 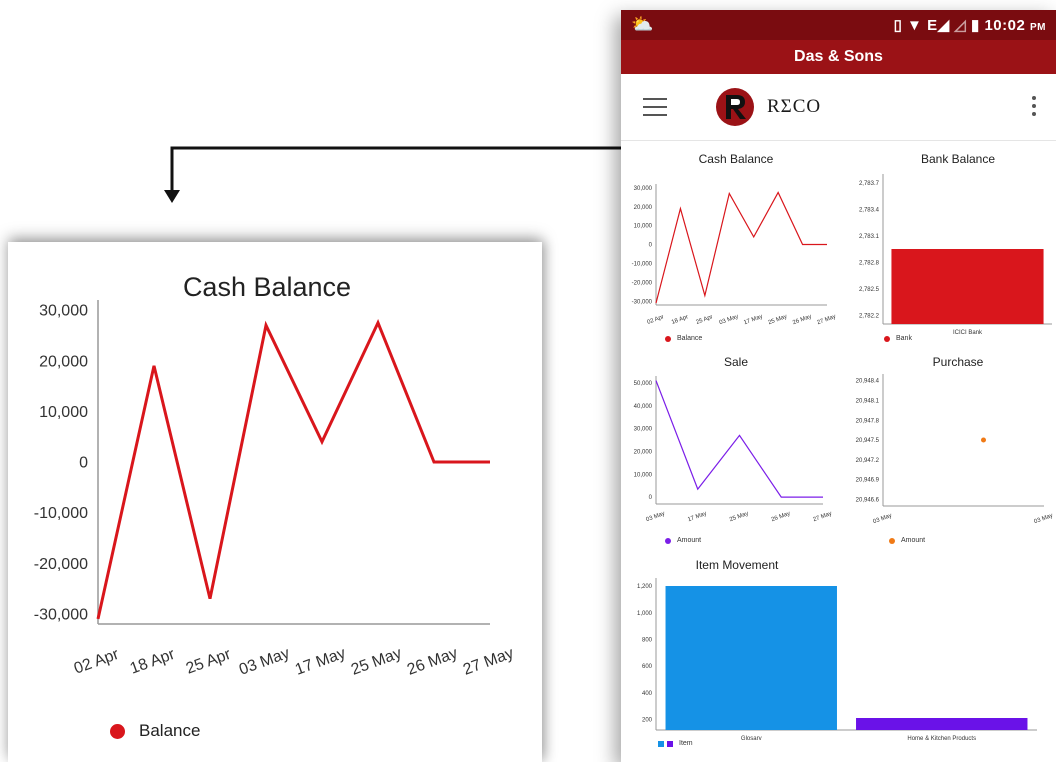 I want to click on y-tick-label: 1,000, so click(x=645, y=614).